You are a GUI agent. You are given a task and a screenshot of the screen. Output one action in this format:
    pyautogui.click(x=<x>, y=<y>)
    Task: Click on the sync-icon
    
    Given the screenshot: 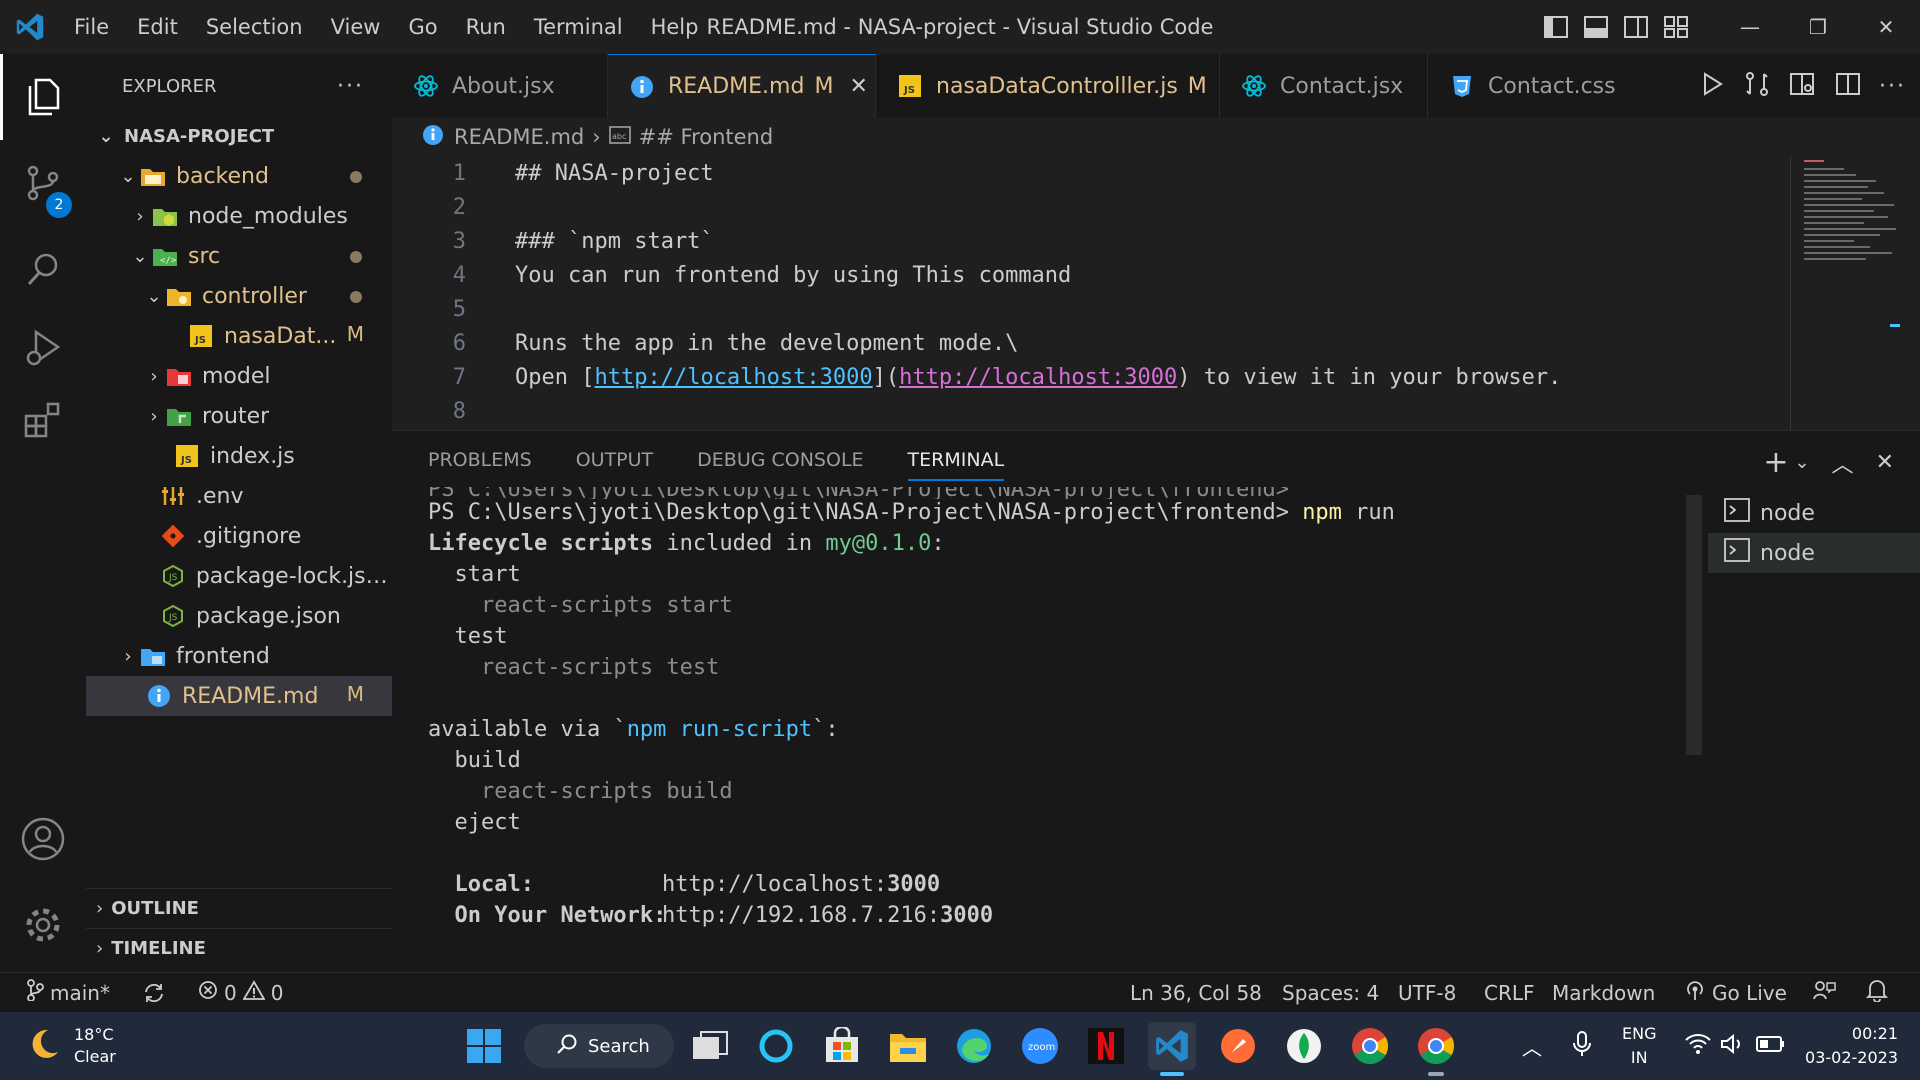 What is the action you would take?
    pyautogui.click(x=154, y=993)
    